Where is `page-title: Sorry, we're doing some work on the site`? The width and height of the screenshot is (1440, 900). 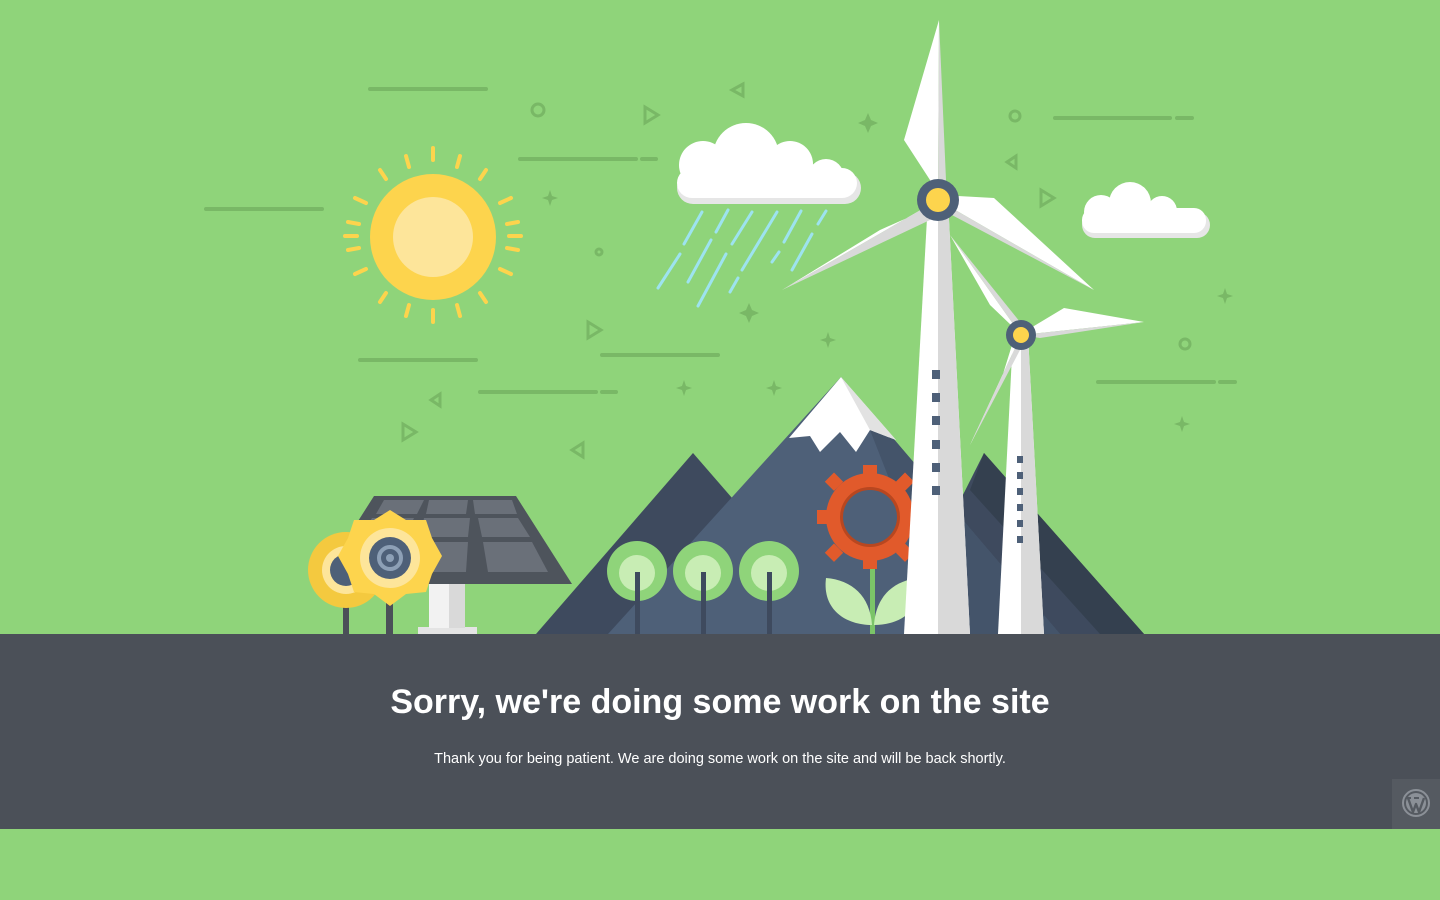 page-title: Sorry, we're doing some work on the site is located at coordinates (720, 702).